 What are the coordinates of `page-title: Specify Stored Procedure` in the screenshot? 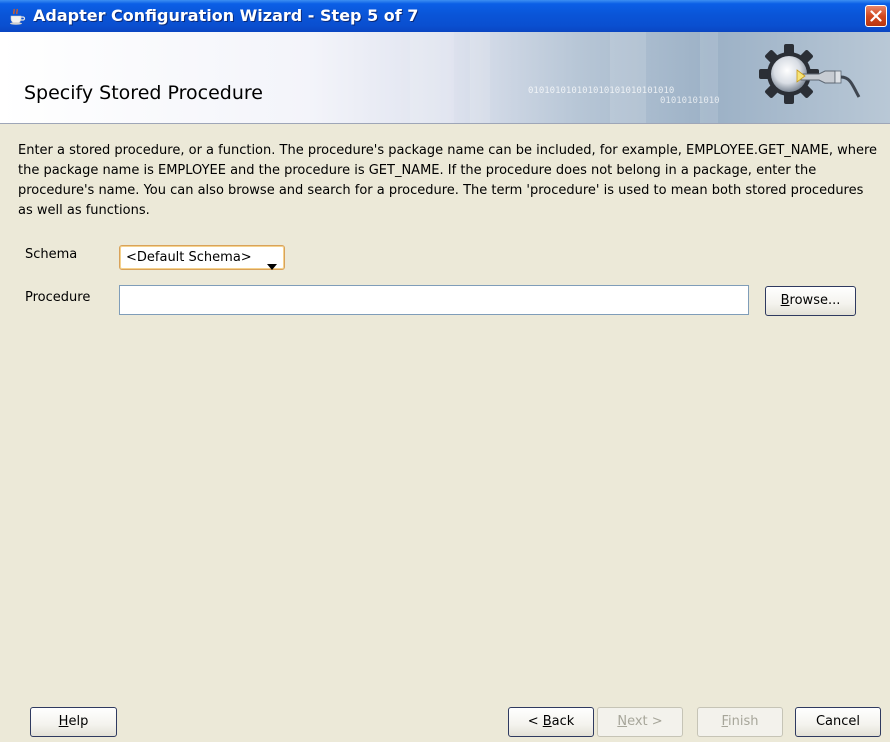 It's located at (143, 93).